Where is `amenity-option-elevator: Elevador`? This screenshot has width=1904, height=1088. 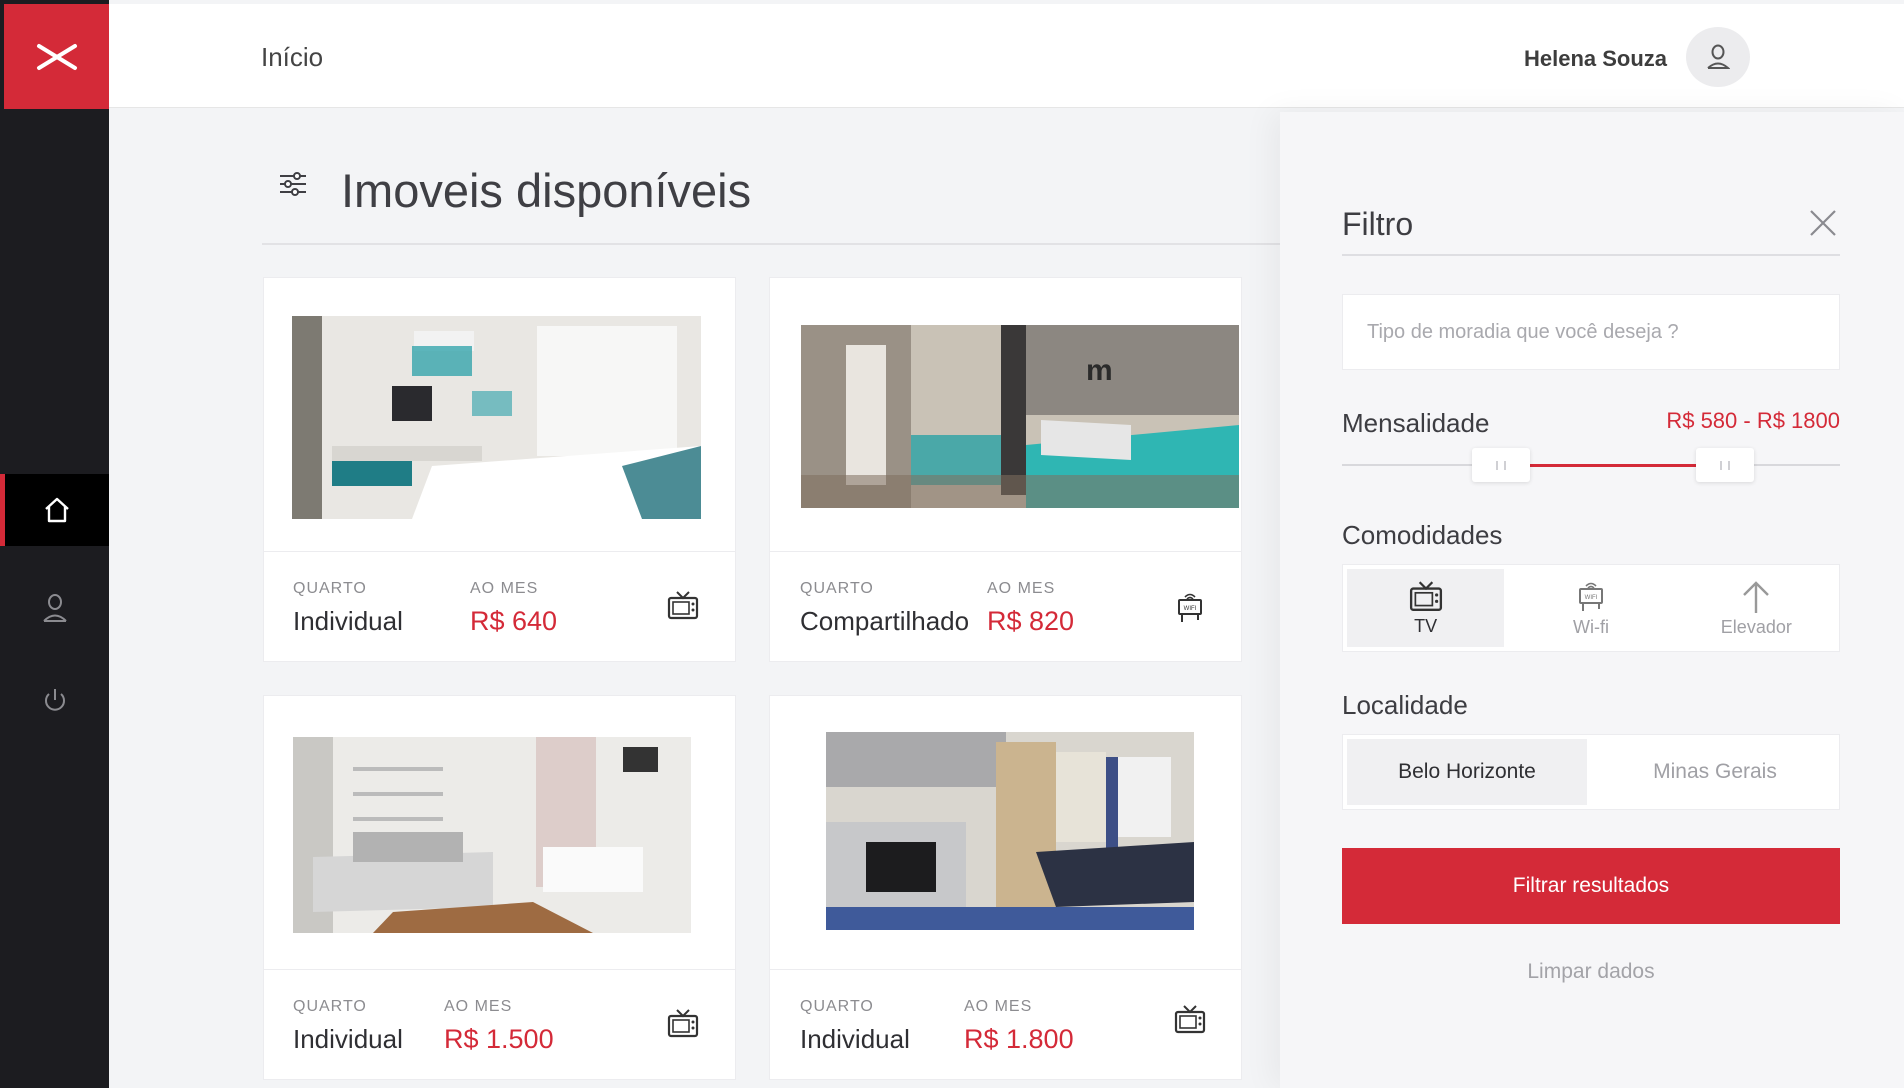 amenity-option-elevator: Elevador is located at coordinates (1756, 608).